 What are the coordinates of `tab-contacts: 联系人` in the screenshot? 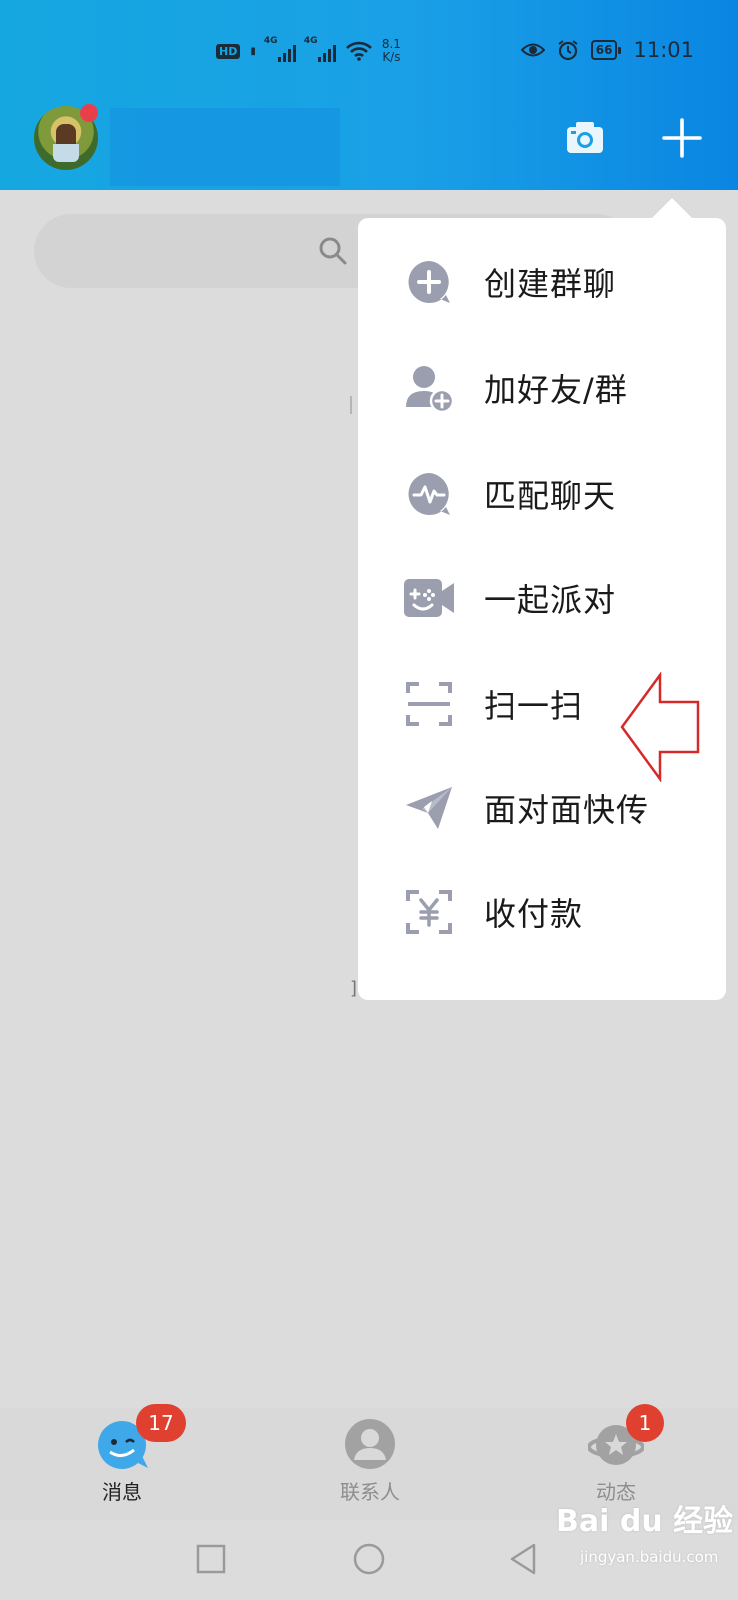 It's located at (370, 1464).